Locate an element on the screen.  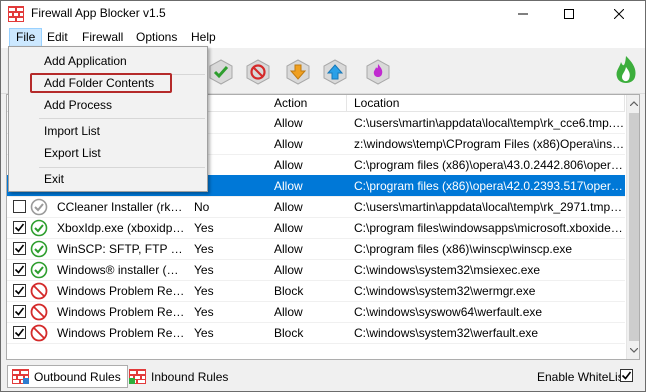
scroll-thumb is located at coordinates (634, 227).